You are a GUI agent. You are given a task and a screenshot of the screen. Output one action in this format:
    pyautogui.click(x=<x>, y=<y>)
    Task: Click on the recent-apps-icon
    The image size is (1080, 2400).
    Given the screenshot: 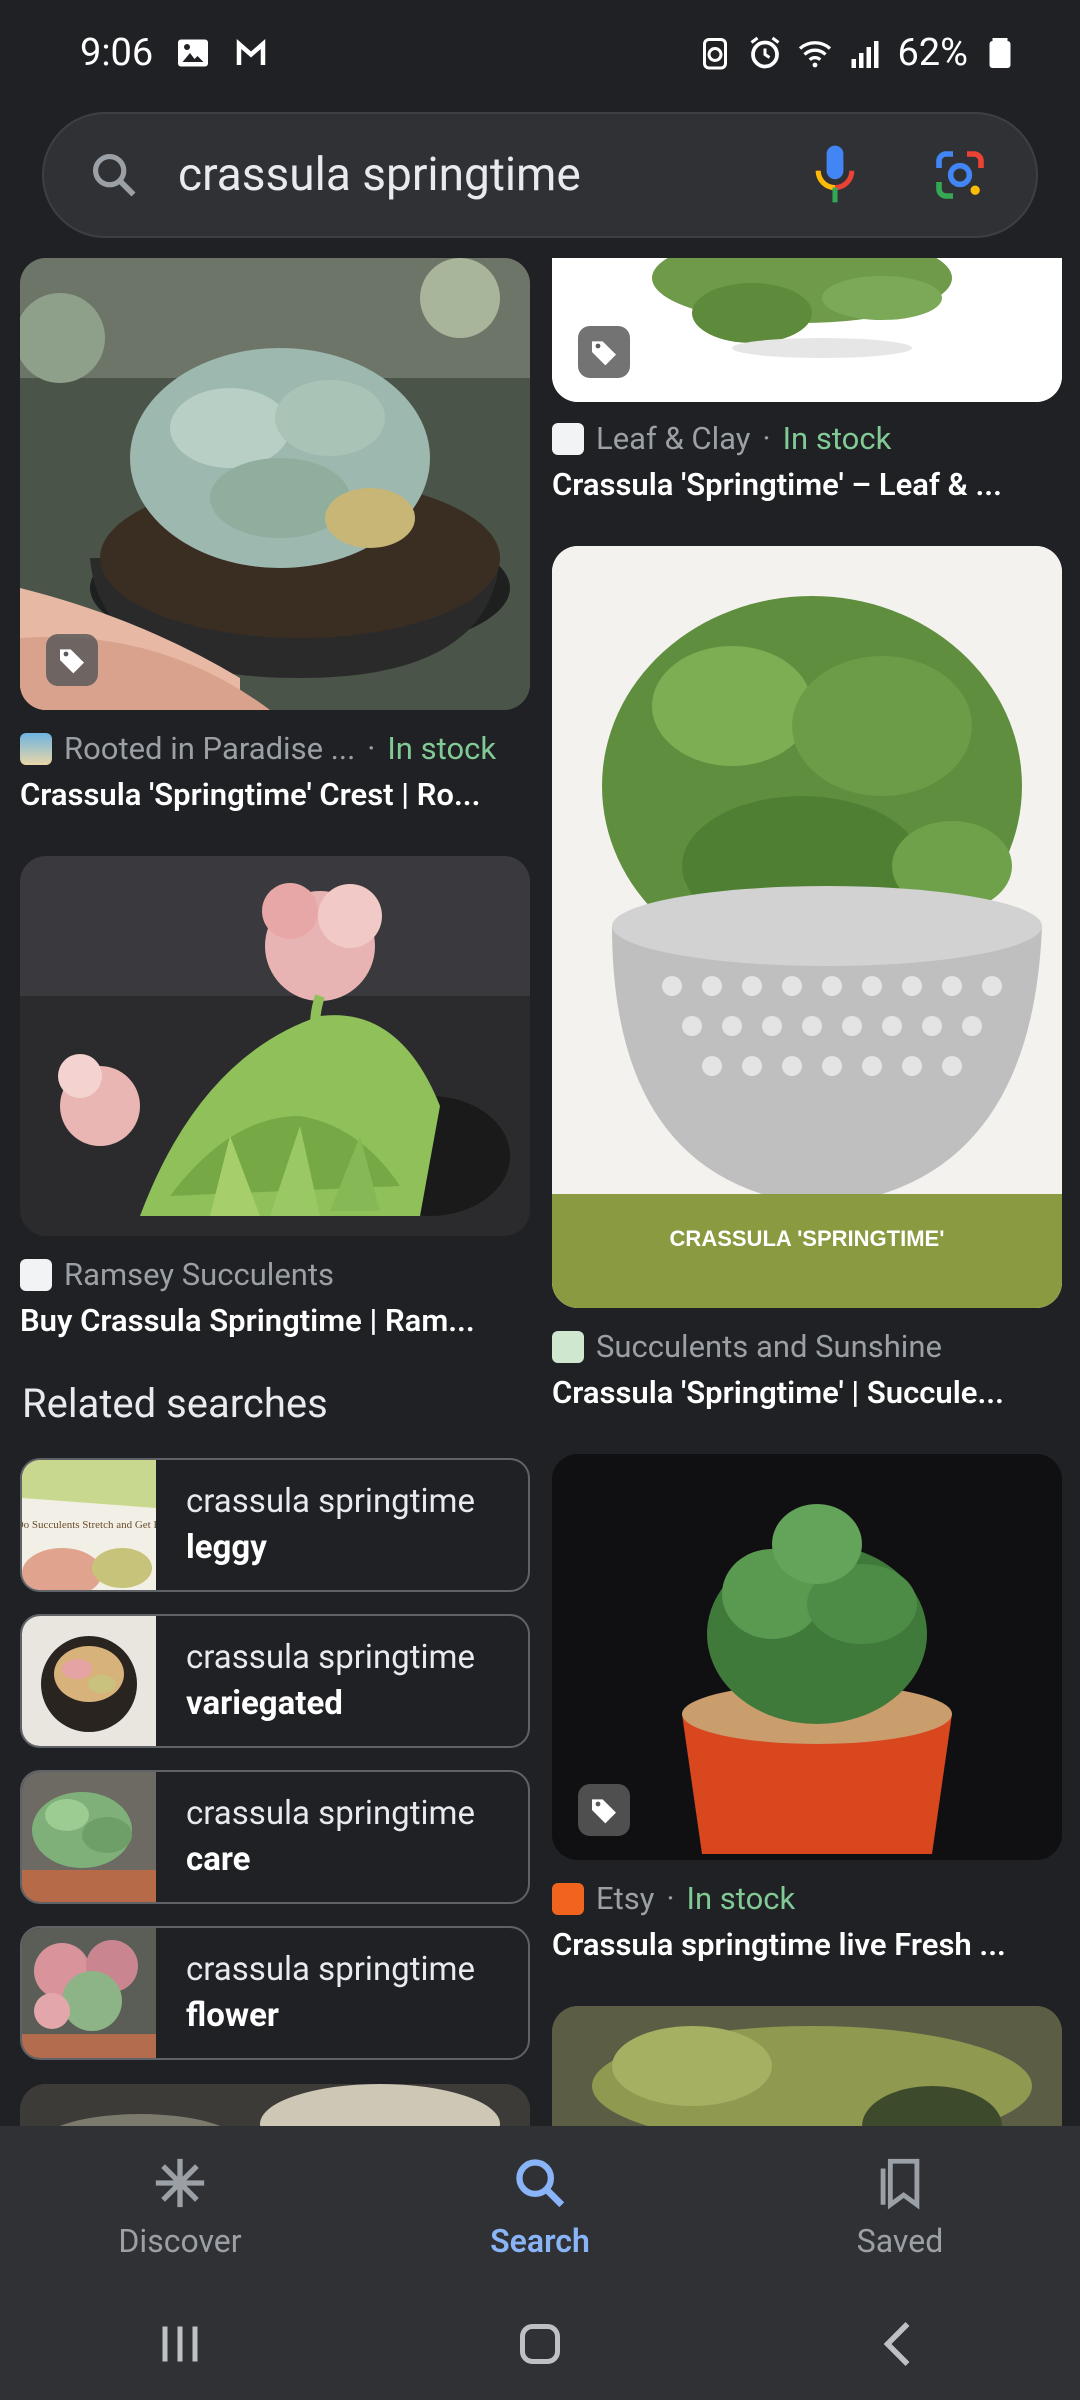 What is the action you would take?
    pyautogui.click(x=180, y=2344)
    